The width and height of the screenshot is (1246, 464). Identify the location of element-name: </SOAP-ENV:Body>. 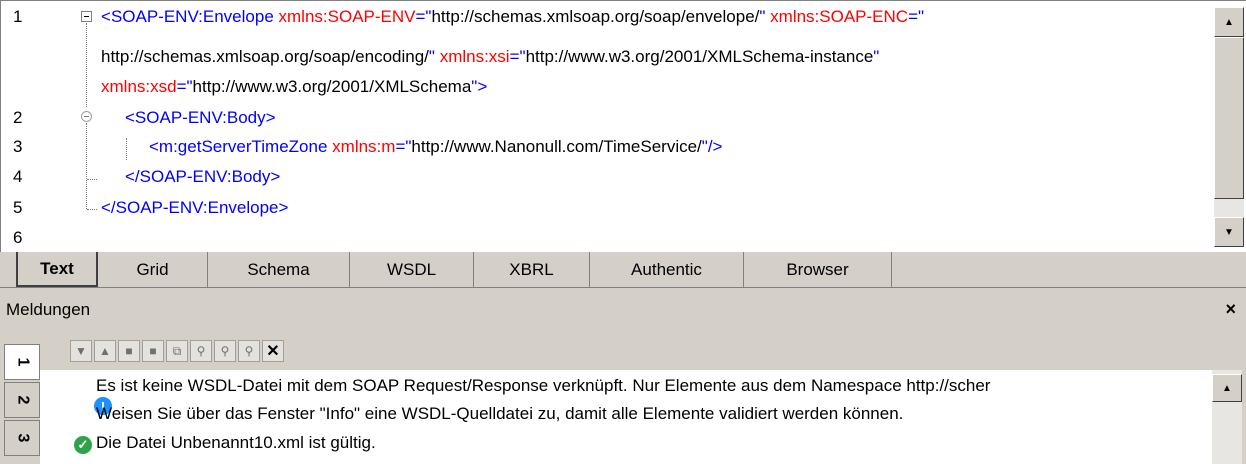
(203, 176).